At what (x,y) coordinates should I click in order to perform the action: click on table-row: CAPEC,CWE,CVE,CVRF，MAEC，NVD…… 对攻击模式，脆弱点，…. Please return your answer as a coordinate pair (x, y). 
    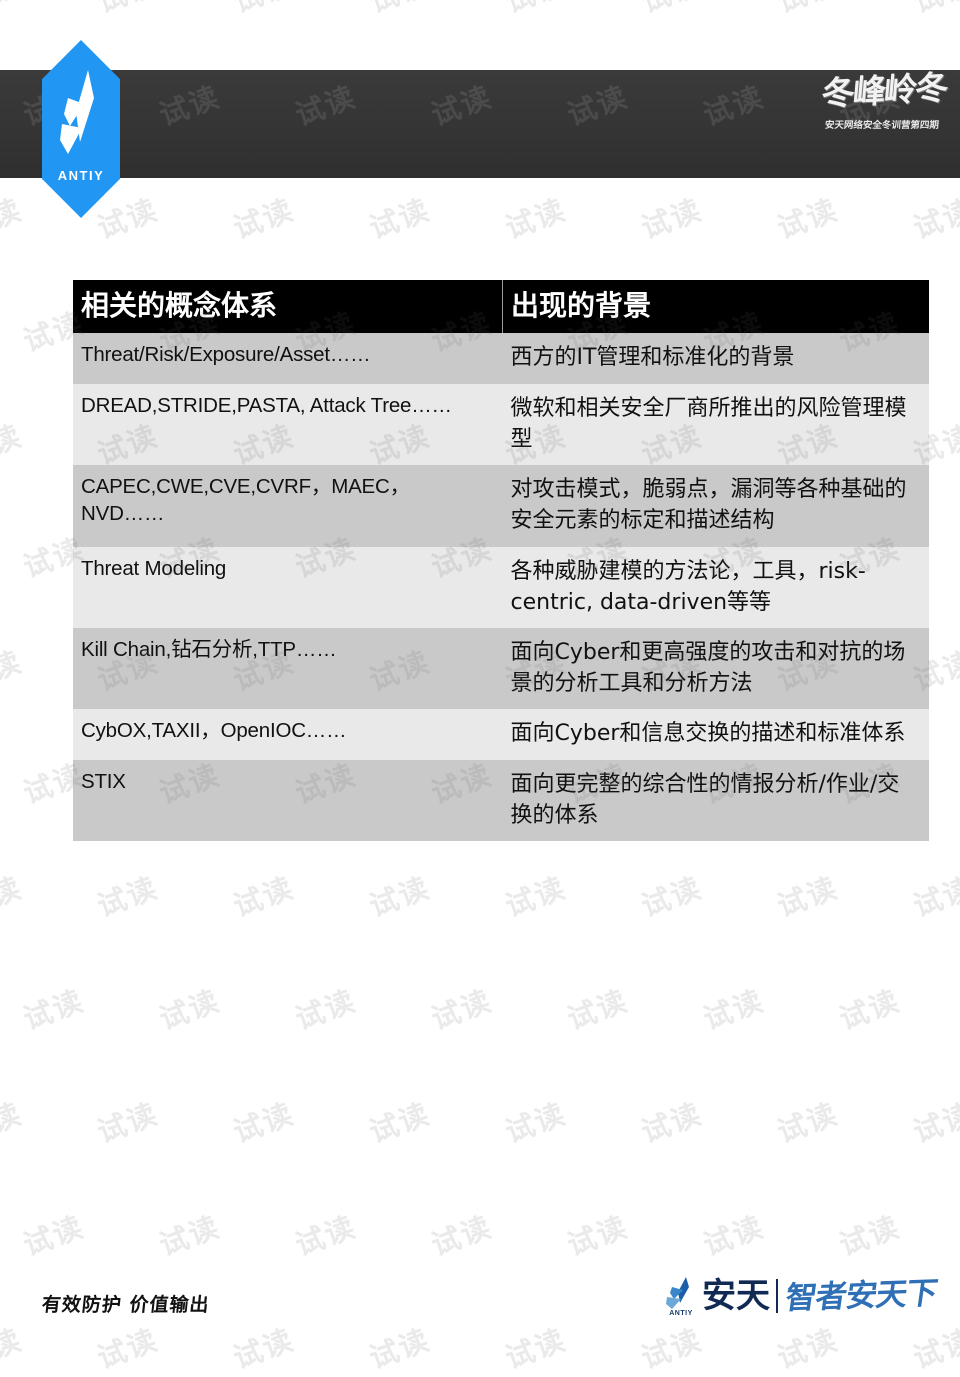
    Looking at the image, I should click on (501, 506).